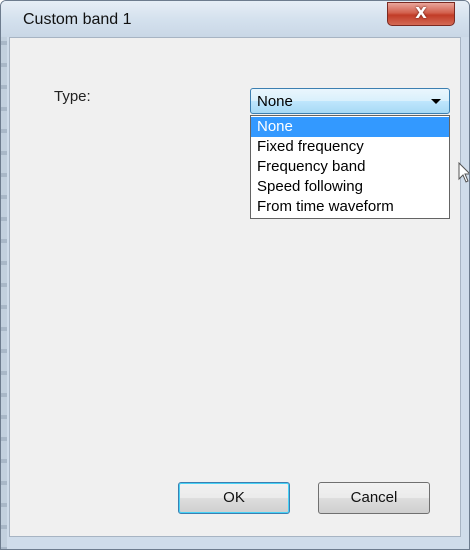 This screenshot has height=550, width=470. What do you see at coordinates (72, 96) in the screenshot?
I see `type-label: Type:` at bounding box center [72, 96].